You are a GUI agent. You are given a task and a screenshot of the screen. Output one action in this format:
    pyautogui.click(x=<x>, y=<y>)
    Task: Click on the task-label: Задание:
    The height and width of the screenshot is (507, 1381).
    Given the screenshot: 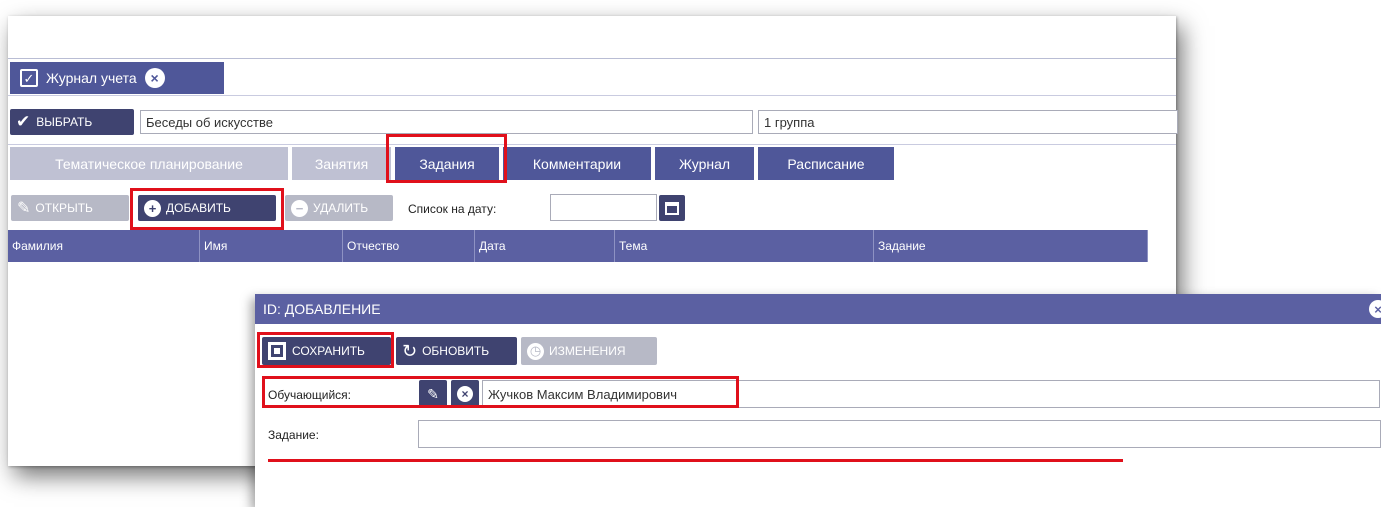 What is the action you would take?
    pyautogui.click(x=293, y=435)
    